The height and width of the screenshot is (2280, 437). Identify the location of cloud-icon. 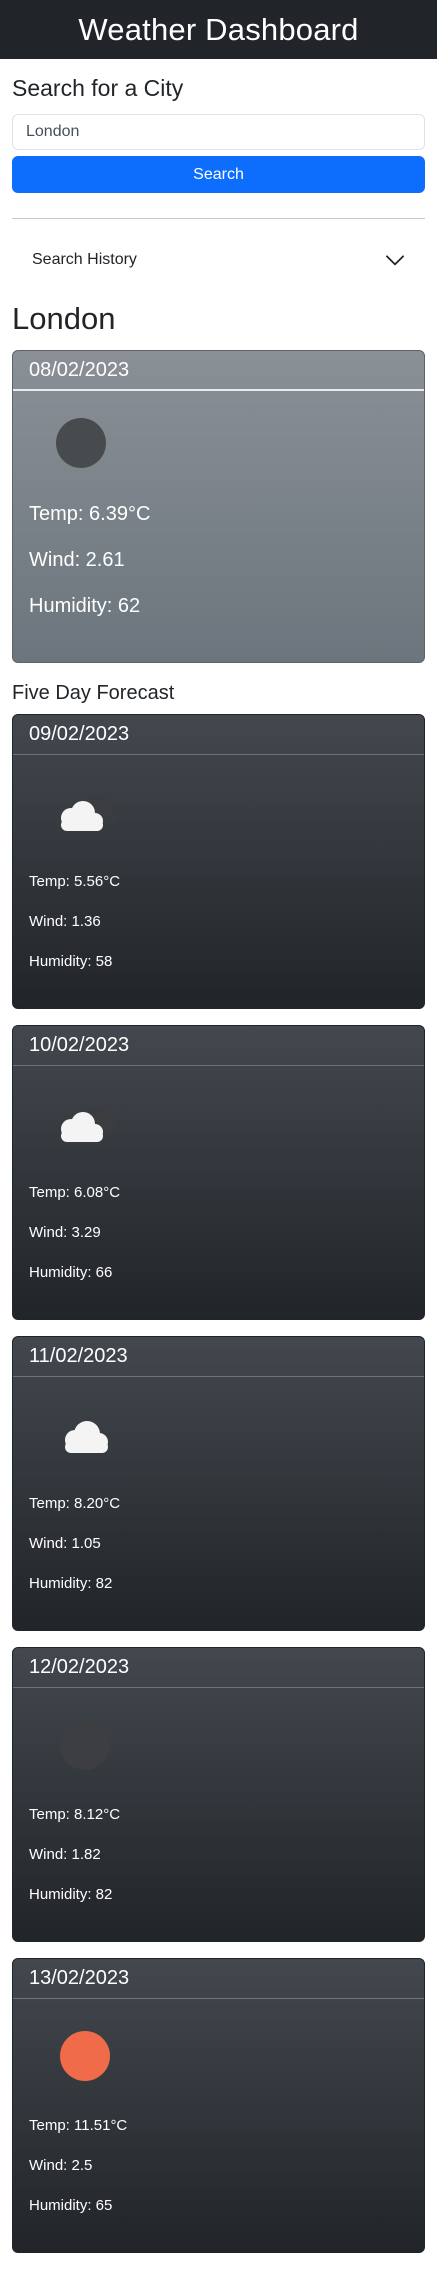
(86, 1437).